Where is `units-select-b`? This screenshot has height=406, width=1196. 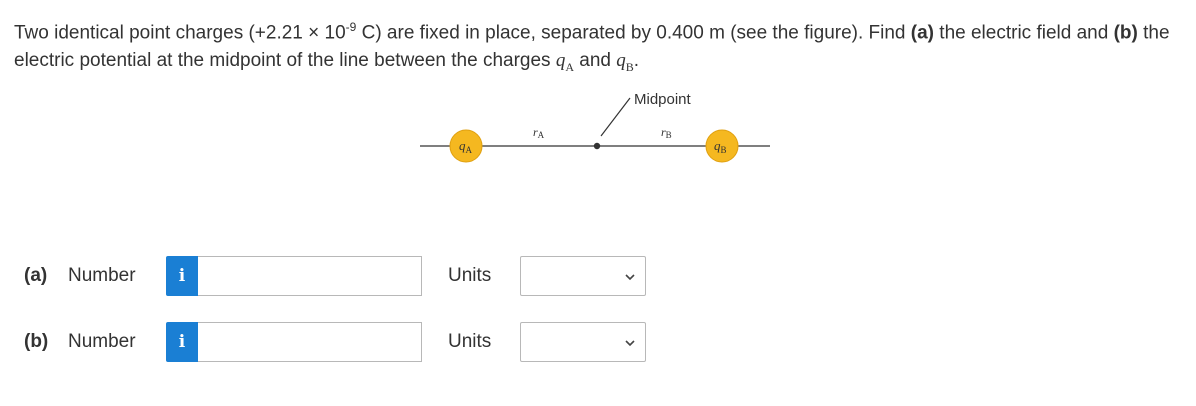 units-select-b is located at coordinates (583, 342).